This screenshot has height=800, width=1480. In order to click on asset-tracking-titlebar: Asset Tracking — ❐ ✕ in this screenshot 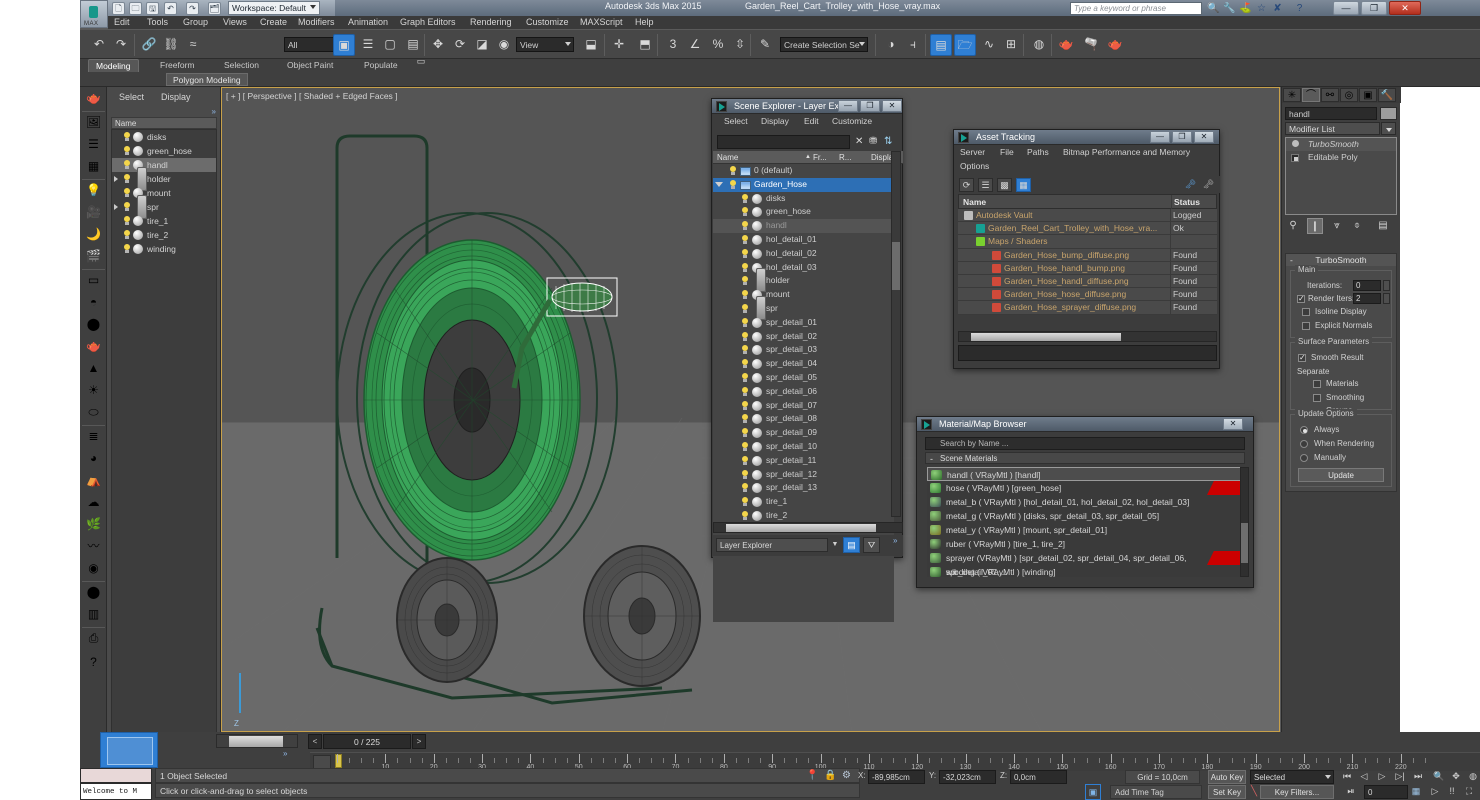, I will do `click(1086, 137)`.